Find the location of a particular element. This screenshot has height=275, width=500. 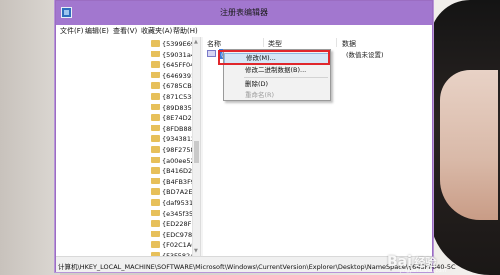

tree-item-label: {8E74D23 is located at coordinates (179, 118).